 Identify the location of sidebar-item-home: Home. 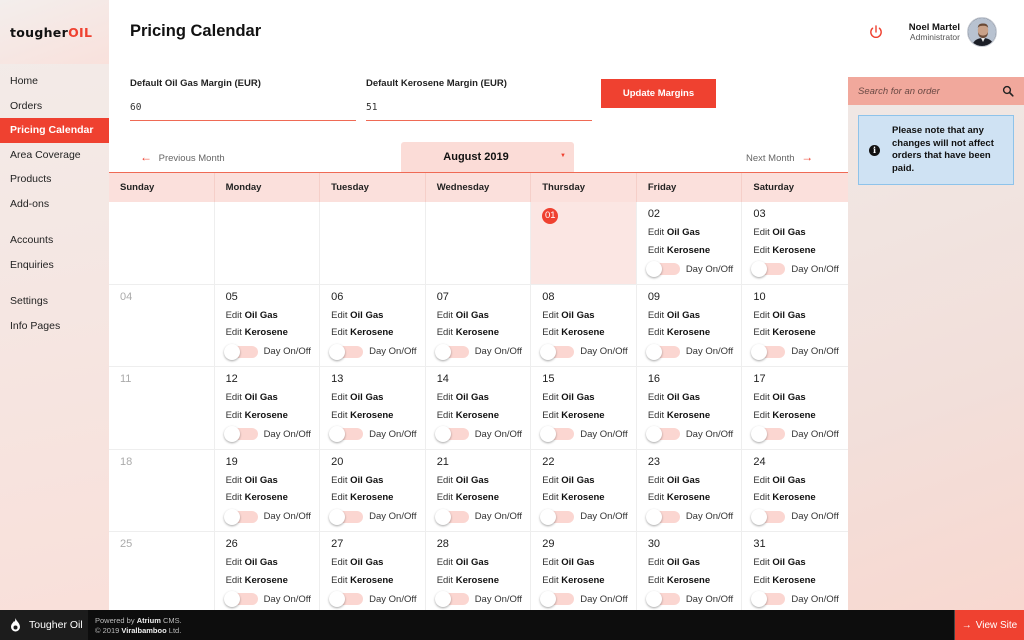
(54, 81).